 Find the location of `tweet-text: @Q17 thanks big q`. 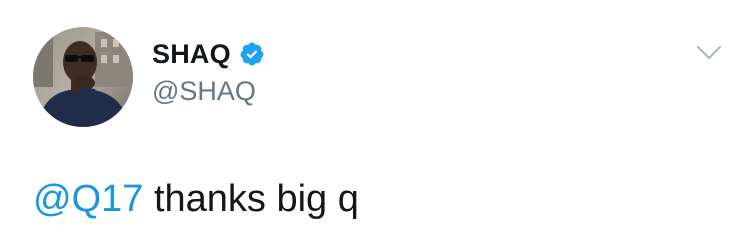

tweet-text: @Q17 thanks big q is located at coordinates (196, 199).